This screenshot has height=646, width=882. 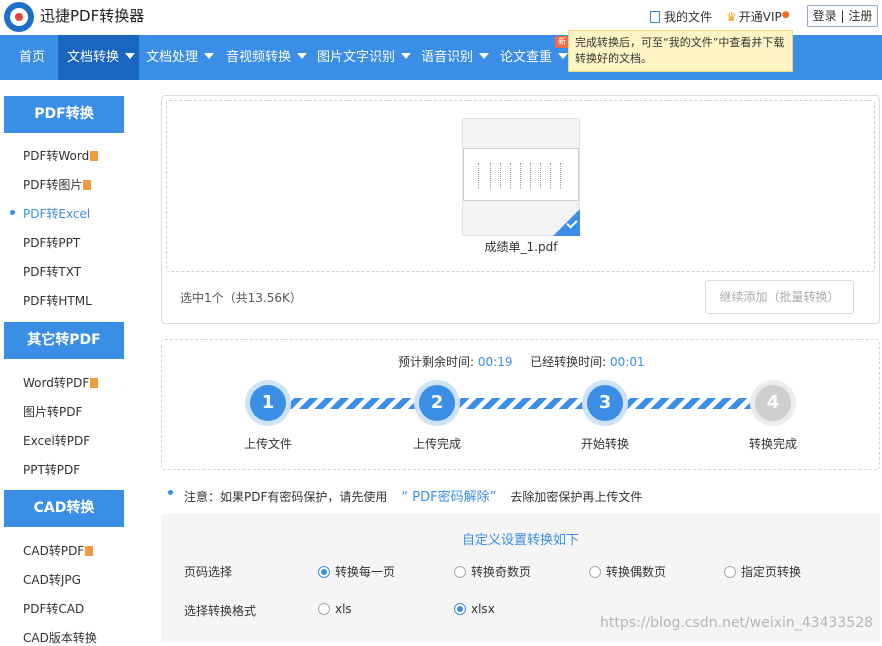 I want to click on format-option-xls: xls, so click(x=335, y=609).